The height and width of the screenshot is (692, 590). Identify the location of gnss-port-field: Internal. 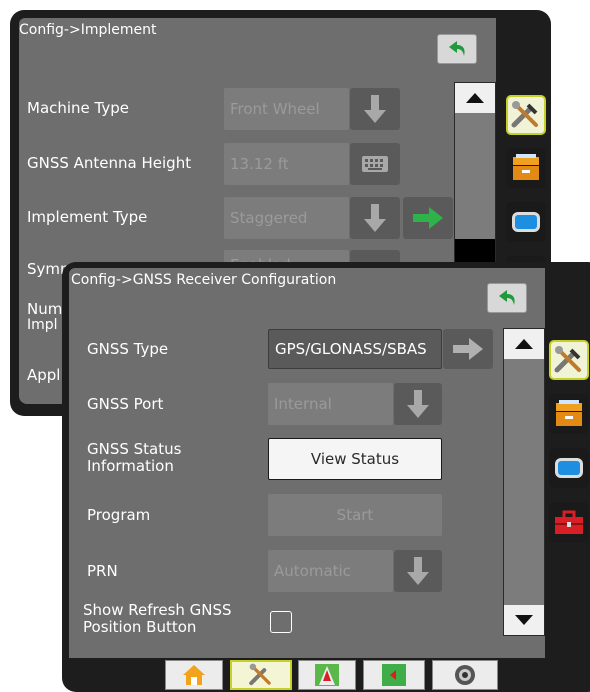
(330, 404).